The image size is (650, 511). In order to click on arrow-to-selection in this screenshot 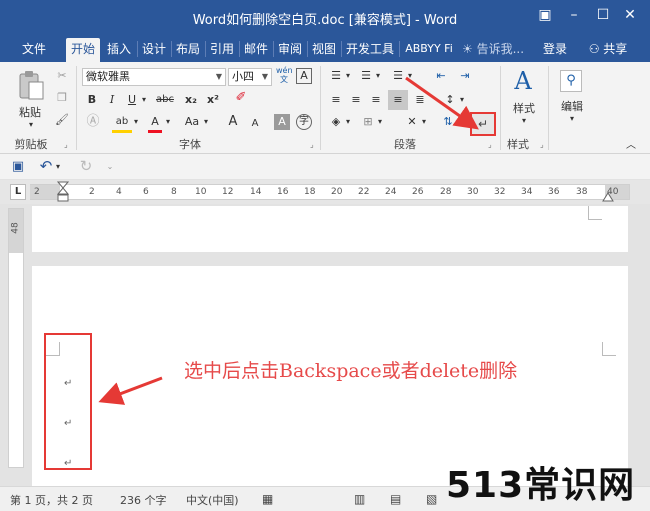, I will do `click(130, 390)`.